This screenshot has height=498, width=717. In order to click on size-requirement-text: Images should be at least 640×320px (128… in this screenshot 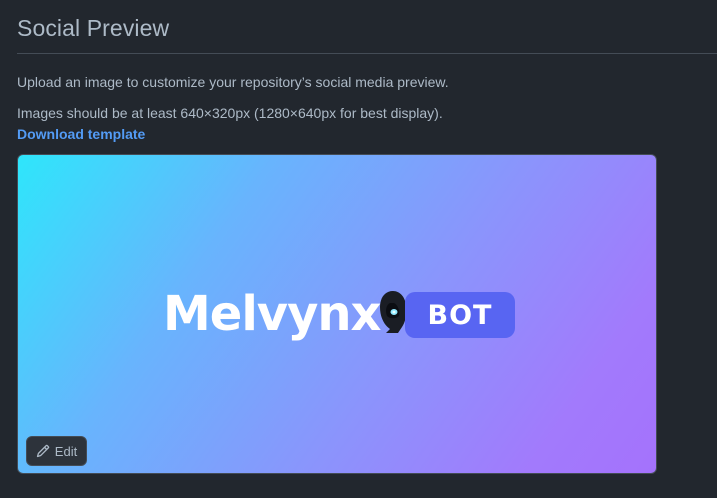, I will do `click(230, 113)`.